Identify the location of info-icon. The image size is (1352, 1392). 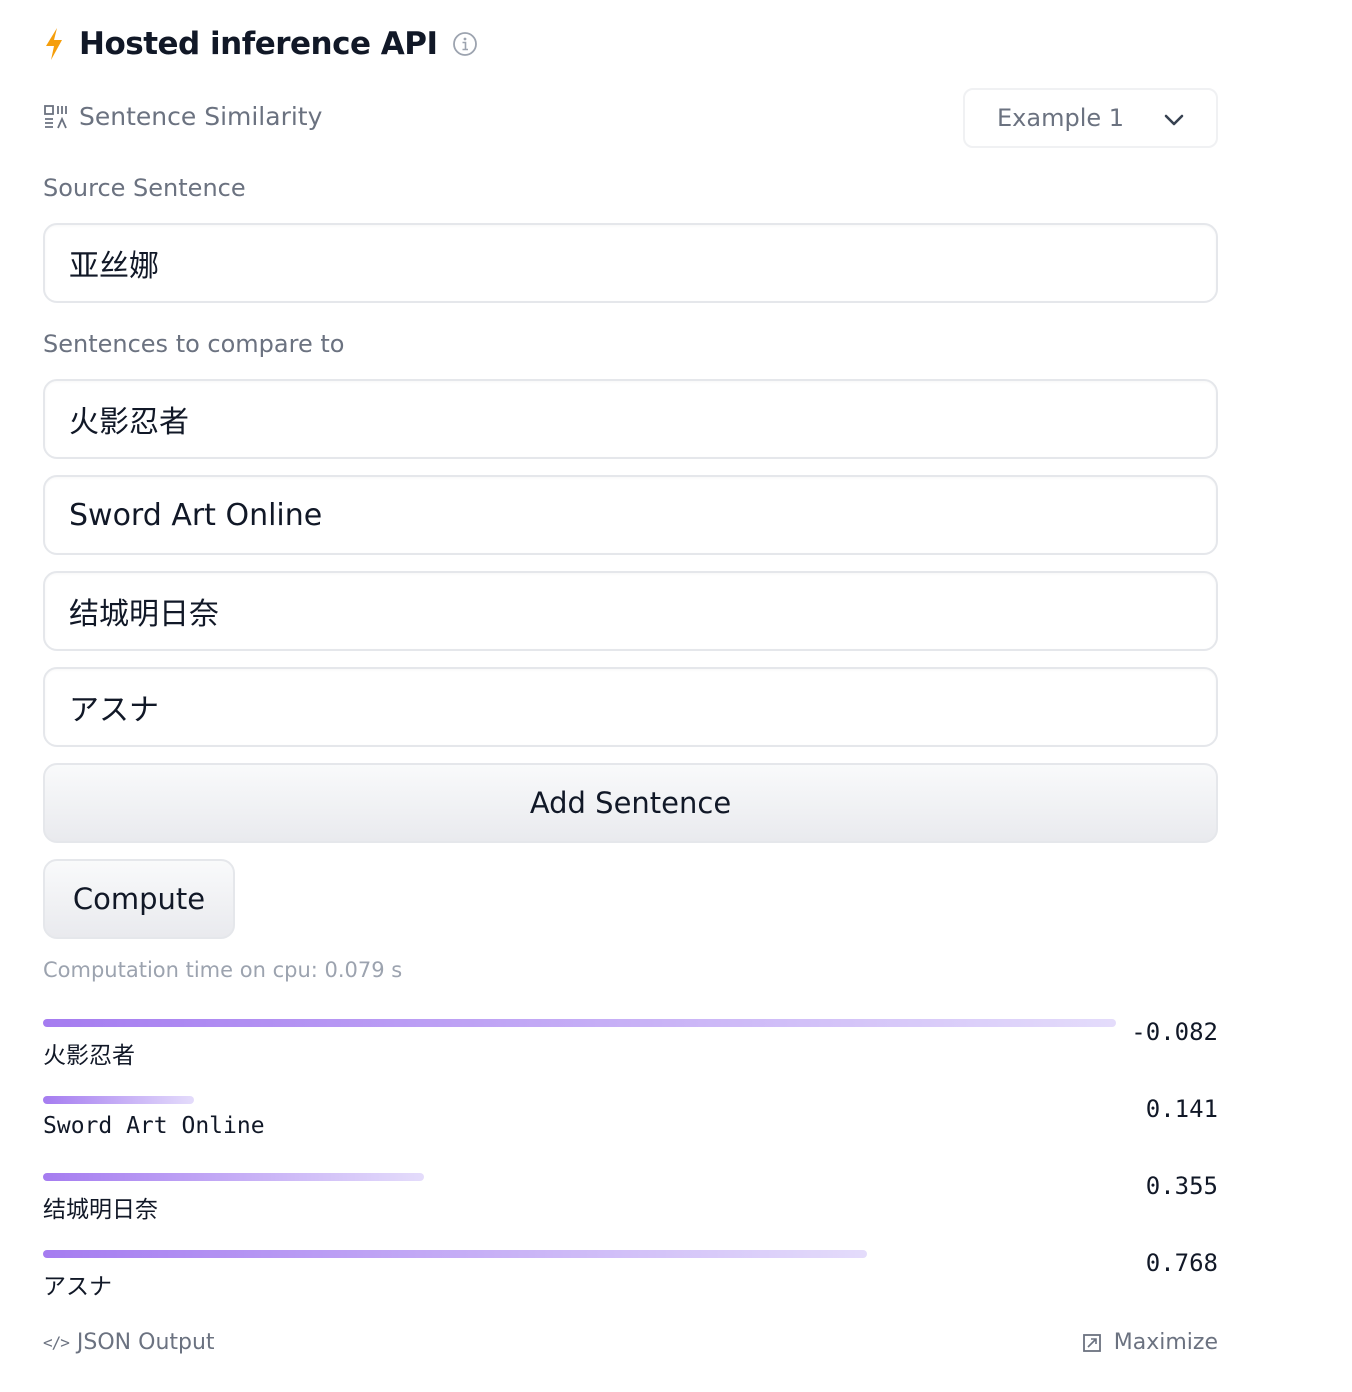
(465, 44).